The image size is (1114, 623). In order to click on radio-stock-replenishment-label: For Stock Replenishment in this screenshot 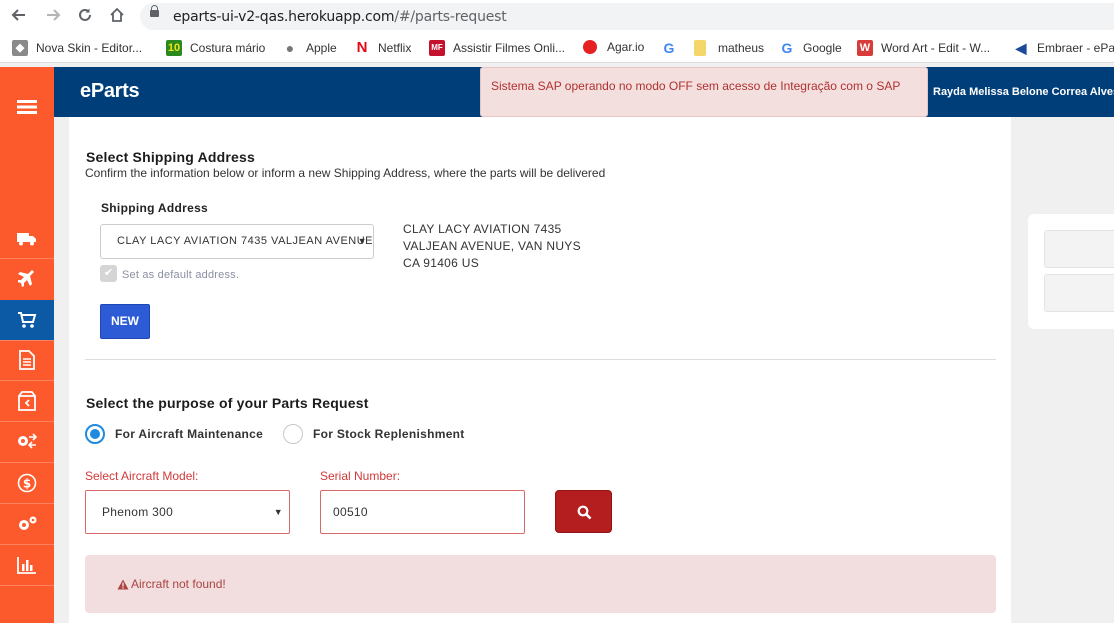, I will do `click(389, 434)`.